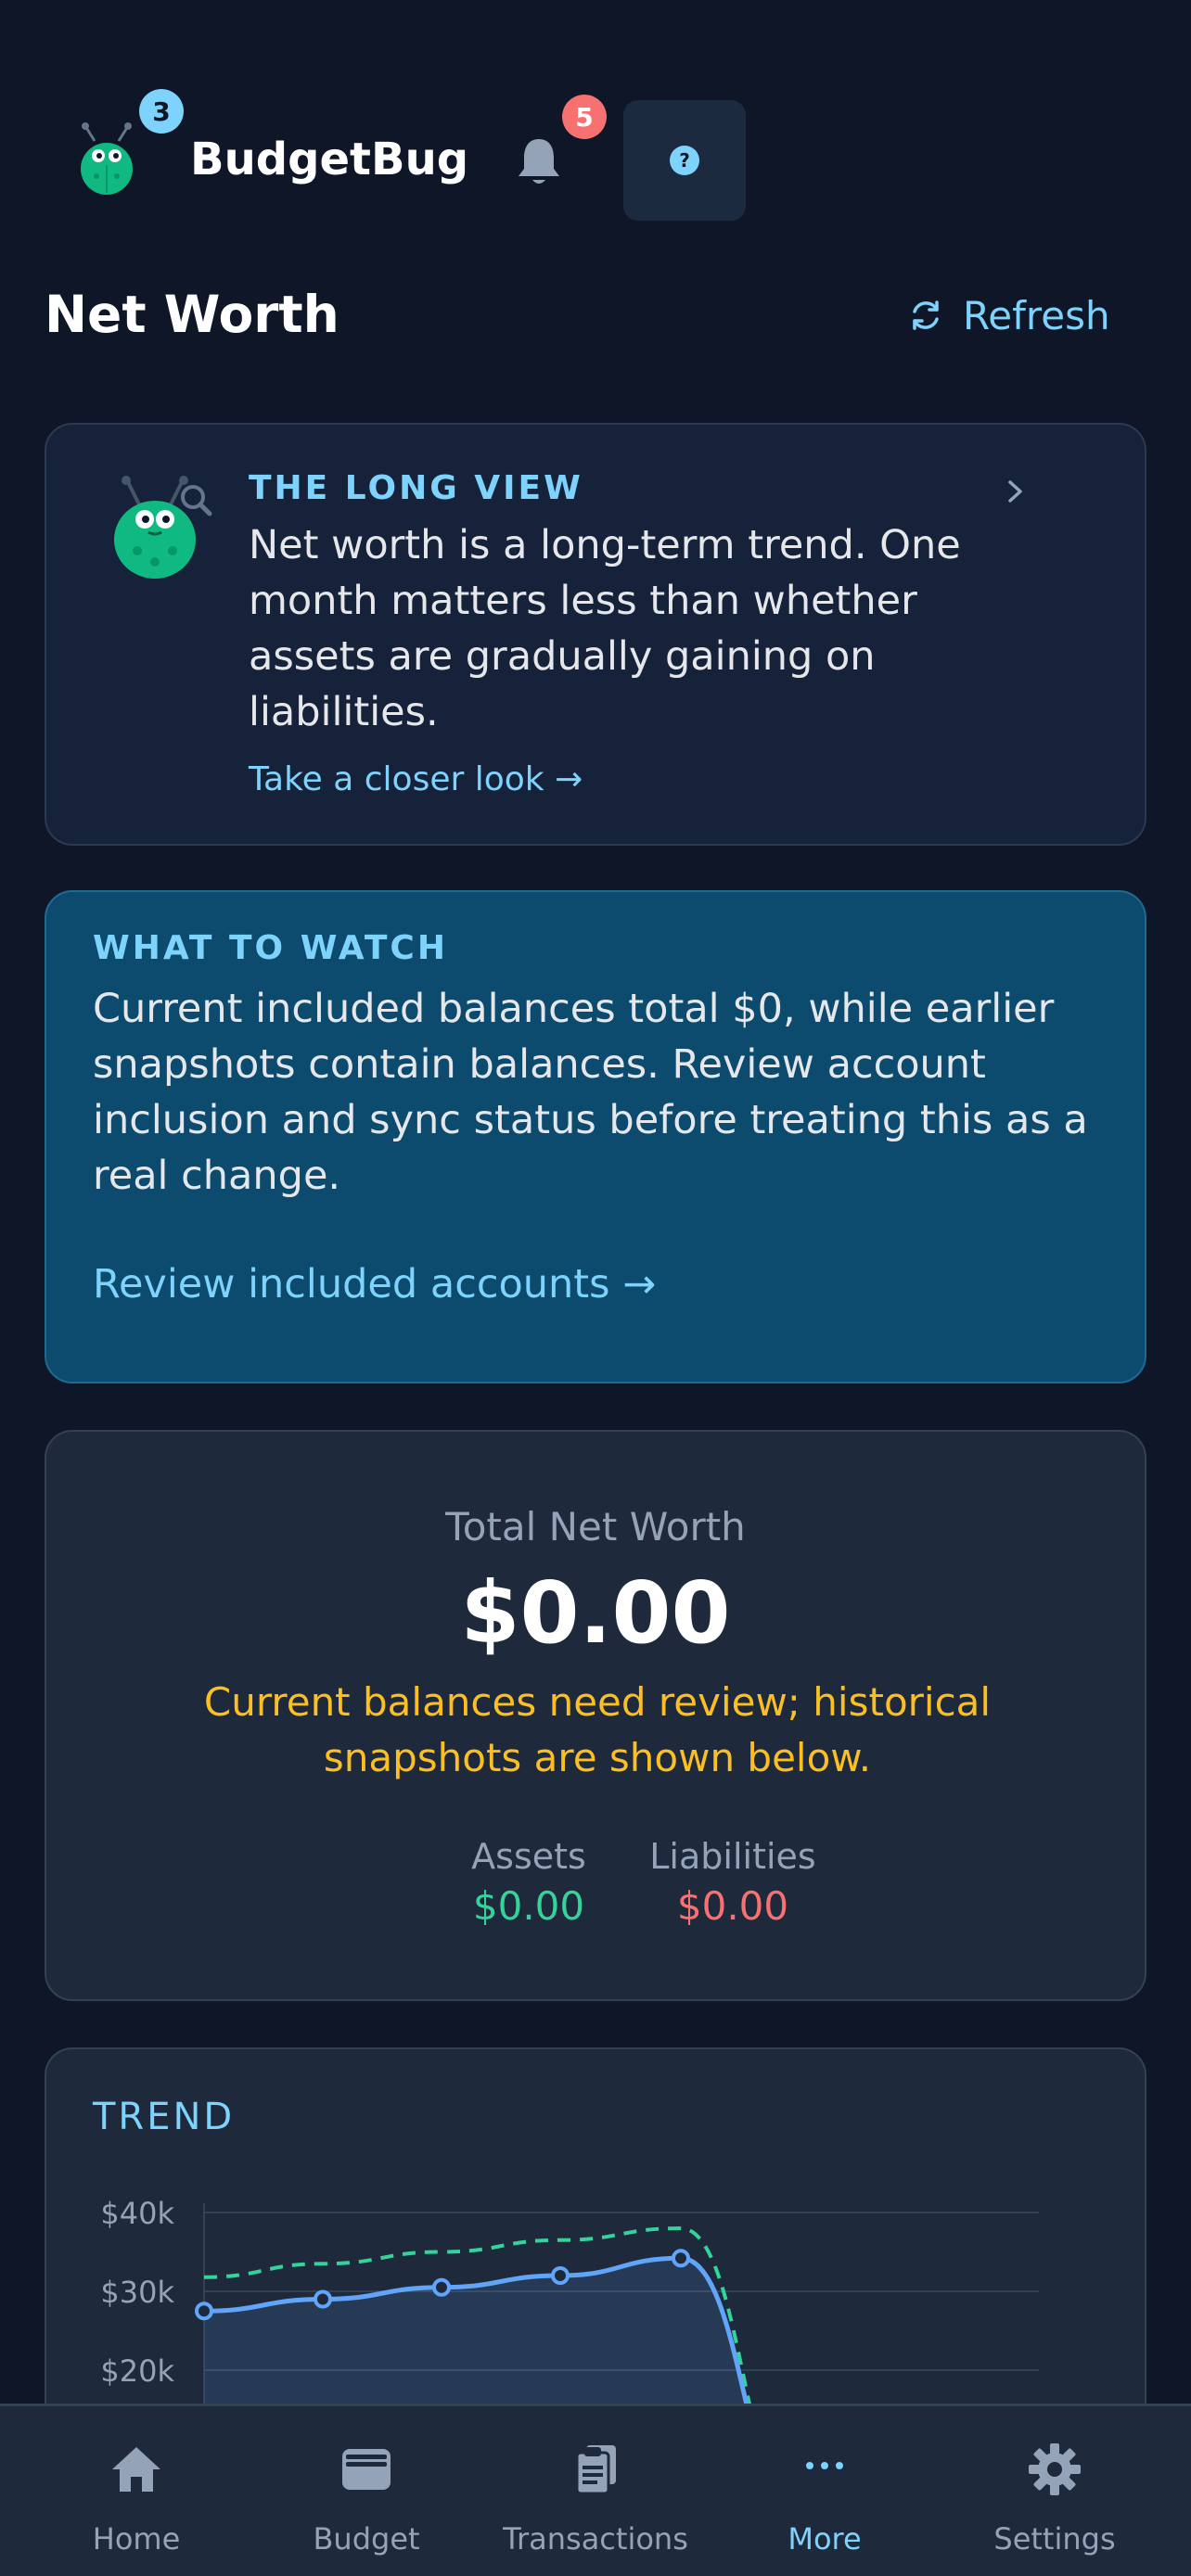 This screenshot has height=2576, width=1191. Describe the element at coordinates (732, 1856) in the screenshot. I see `liabilities-label: Liabilities` at that location.